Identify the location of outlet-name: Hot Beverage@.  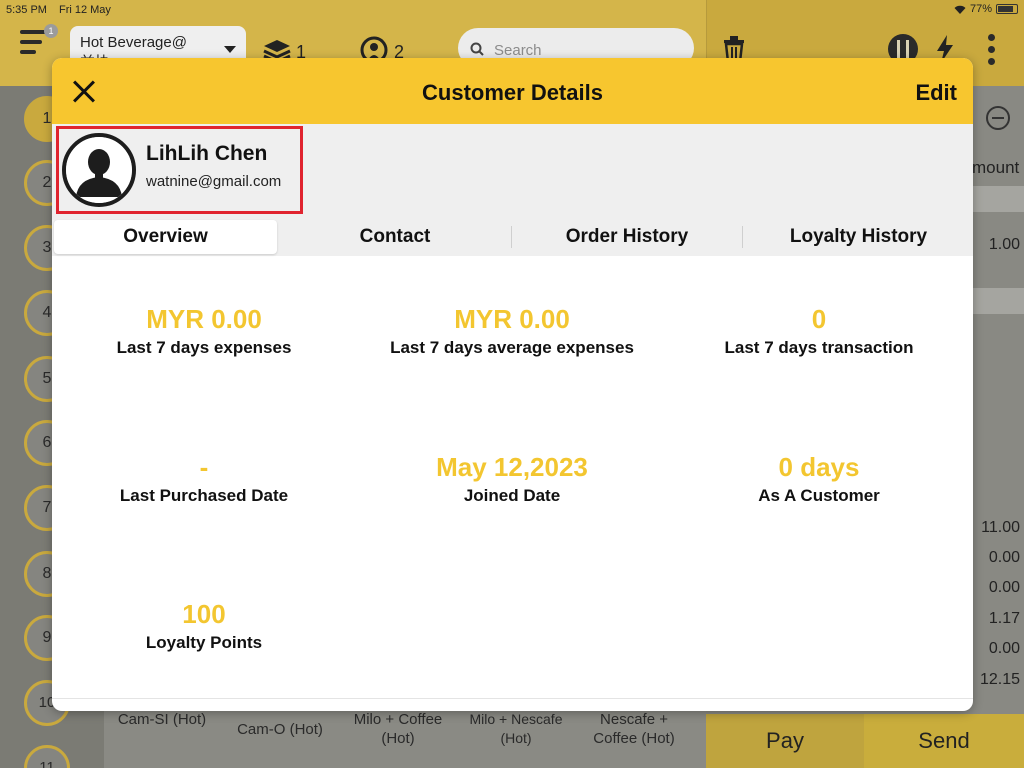
(133, 42).